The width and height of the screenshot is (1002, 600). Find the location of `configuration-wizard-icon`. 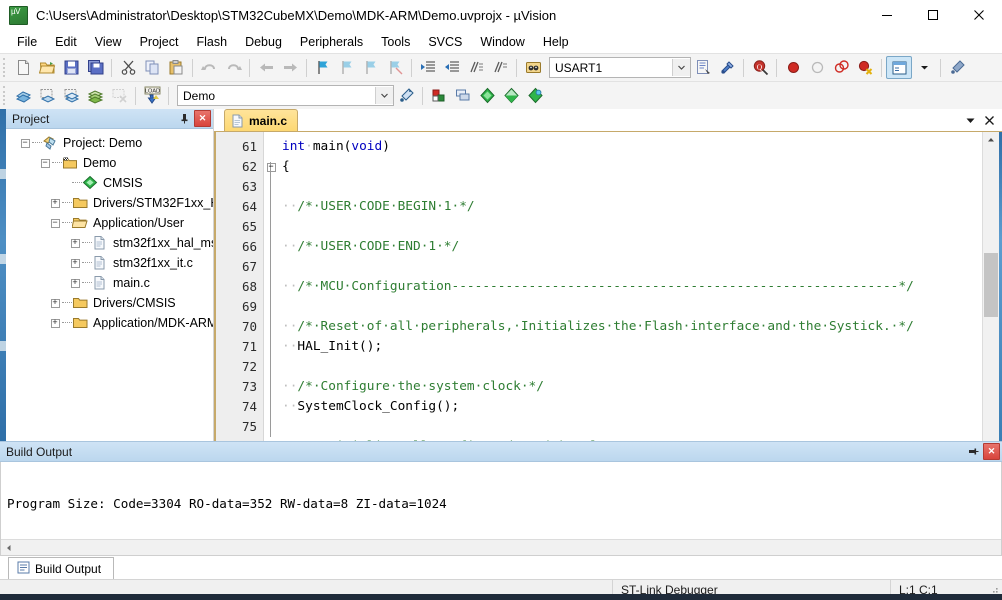

configuration-wizard-icon is located at coordinates (957, 67).